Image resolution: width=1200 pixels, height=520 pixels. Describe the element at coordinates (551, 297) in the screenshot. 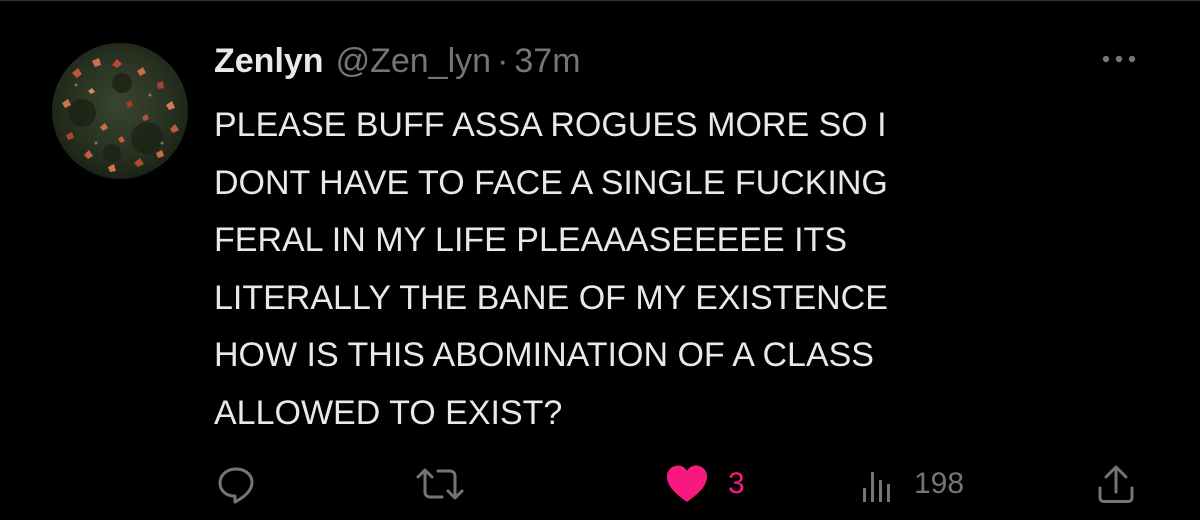

I see `tweet-text-line: LITERALLY THE BANE OF MY EXISTENCE` at that location.